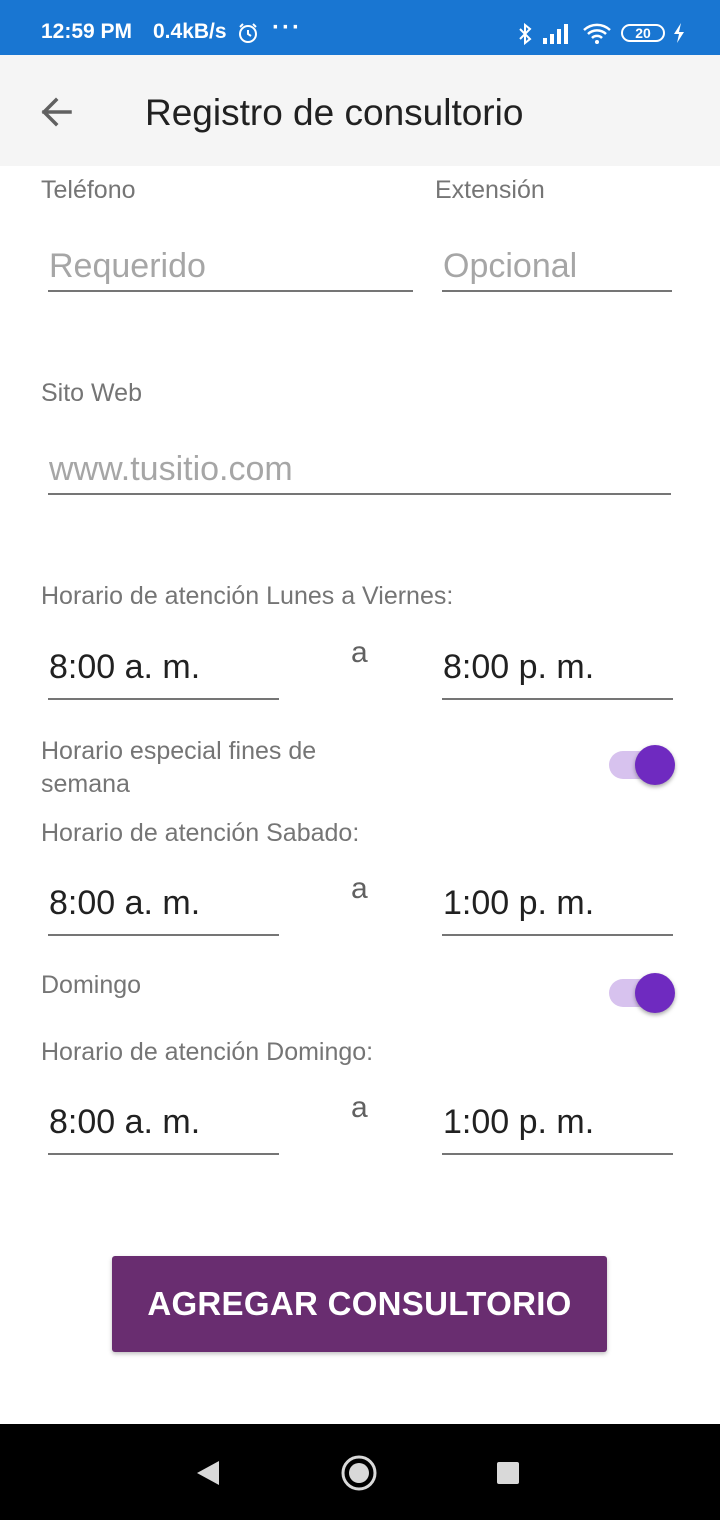 This screenshot has height=1520, width=720. I want to click on phone-label: Teléfono, so click(88, 190).